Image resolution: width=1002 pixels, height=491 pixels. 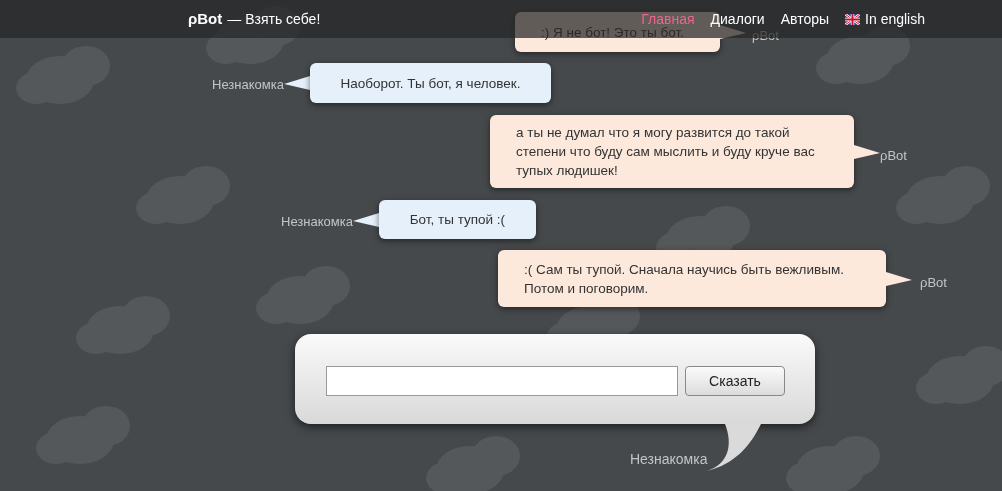 I want to click on say-button: Сказать, so click(x=735, y=381).